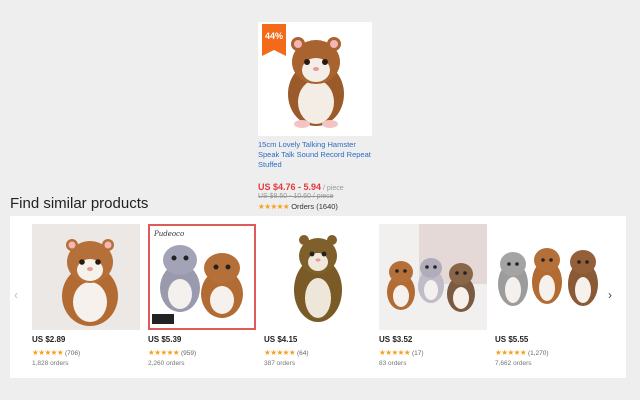 This screenshot has width=640, height=400. I want to click on orders-count: 387 orders, so click(280, 363).